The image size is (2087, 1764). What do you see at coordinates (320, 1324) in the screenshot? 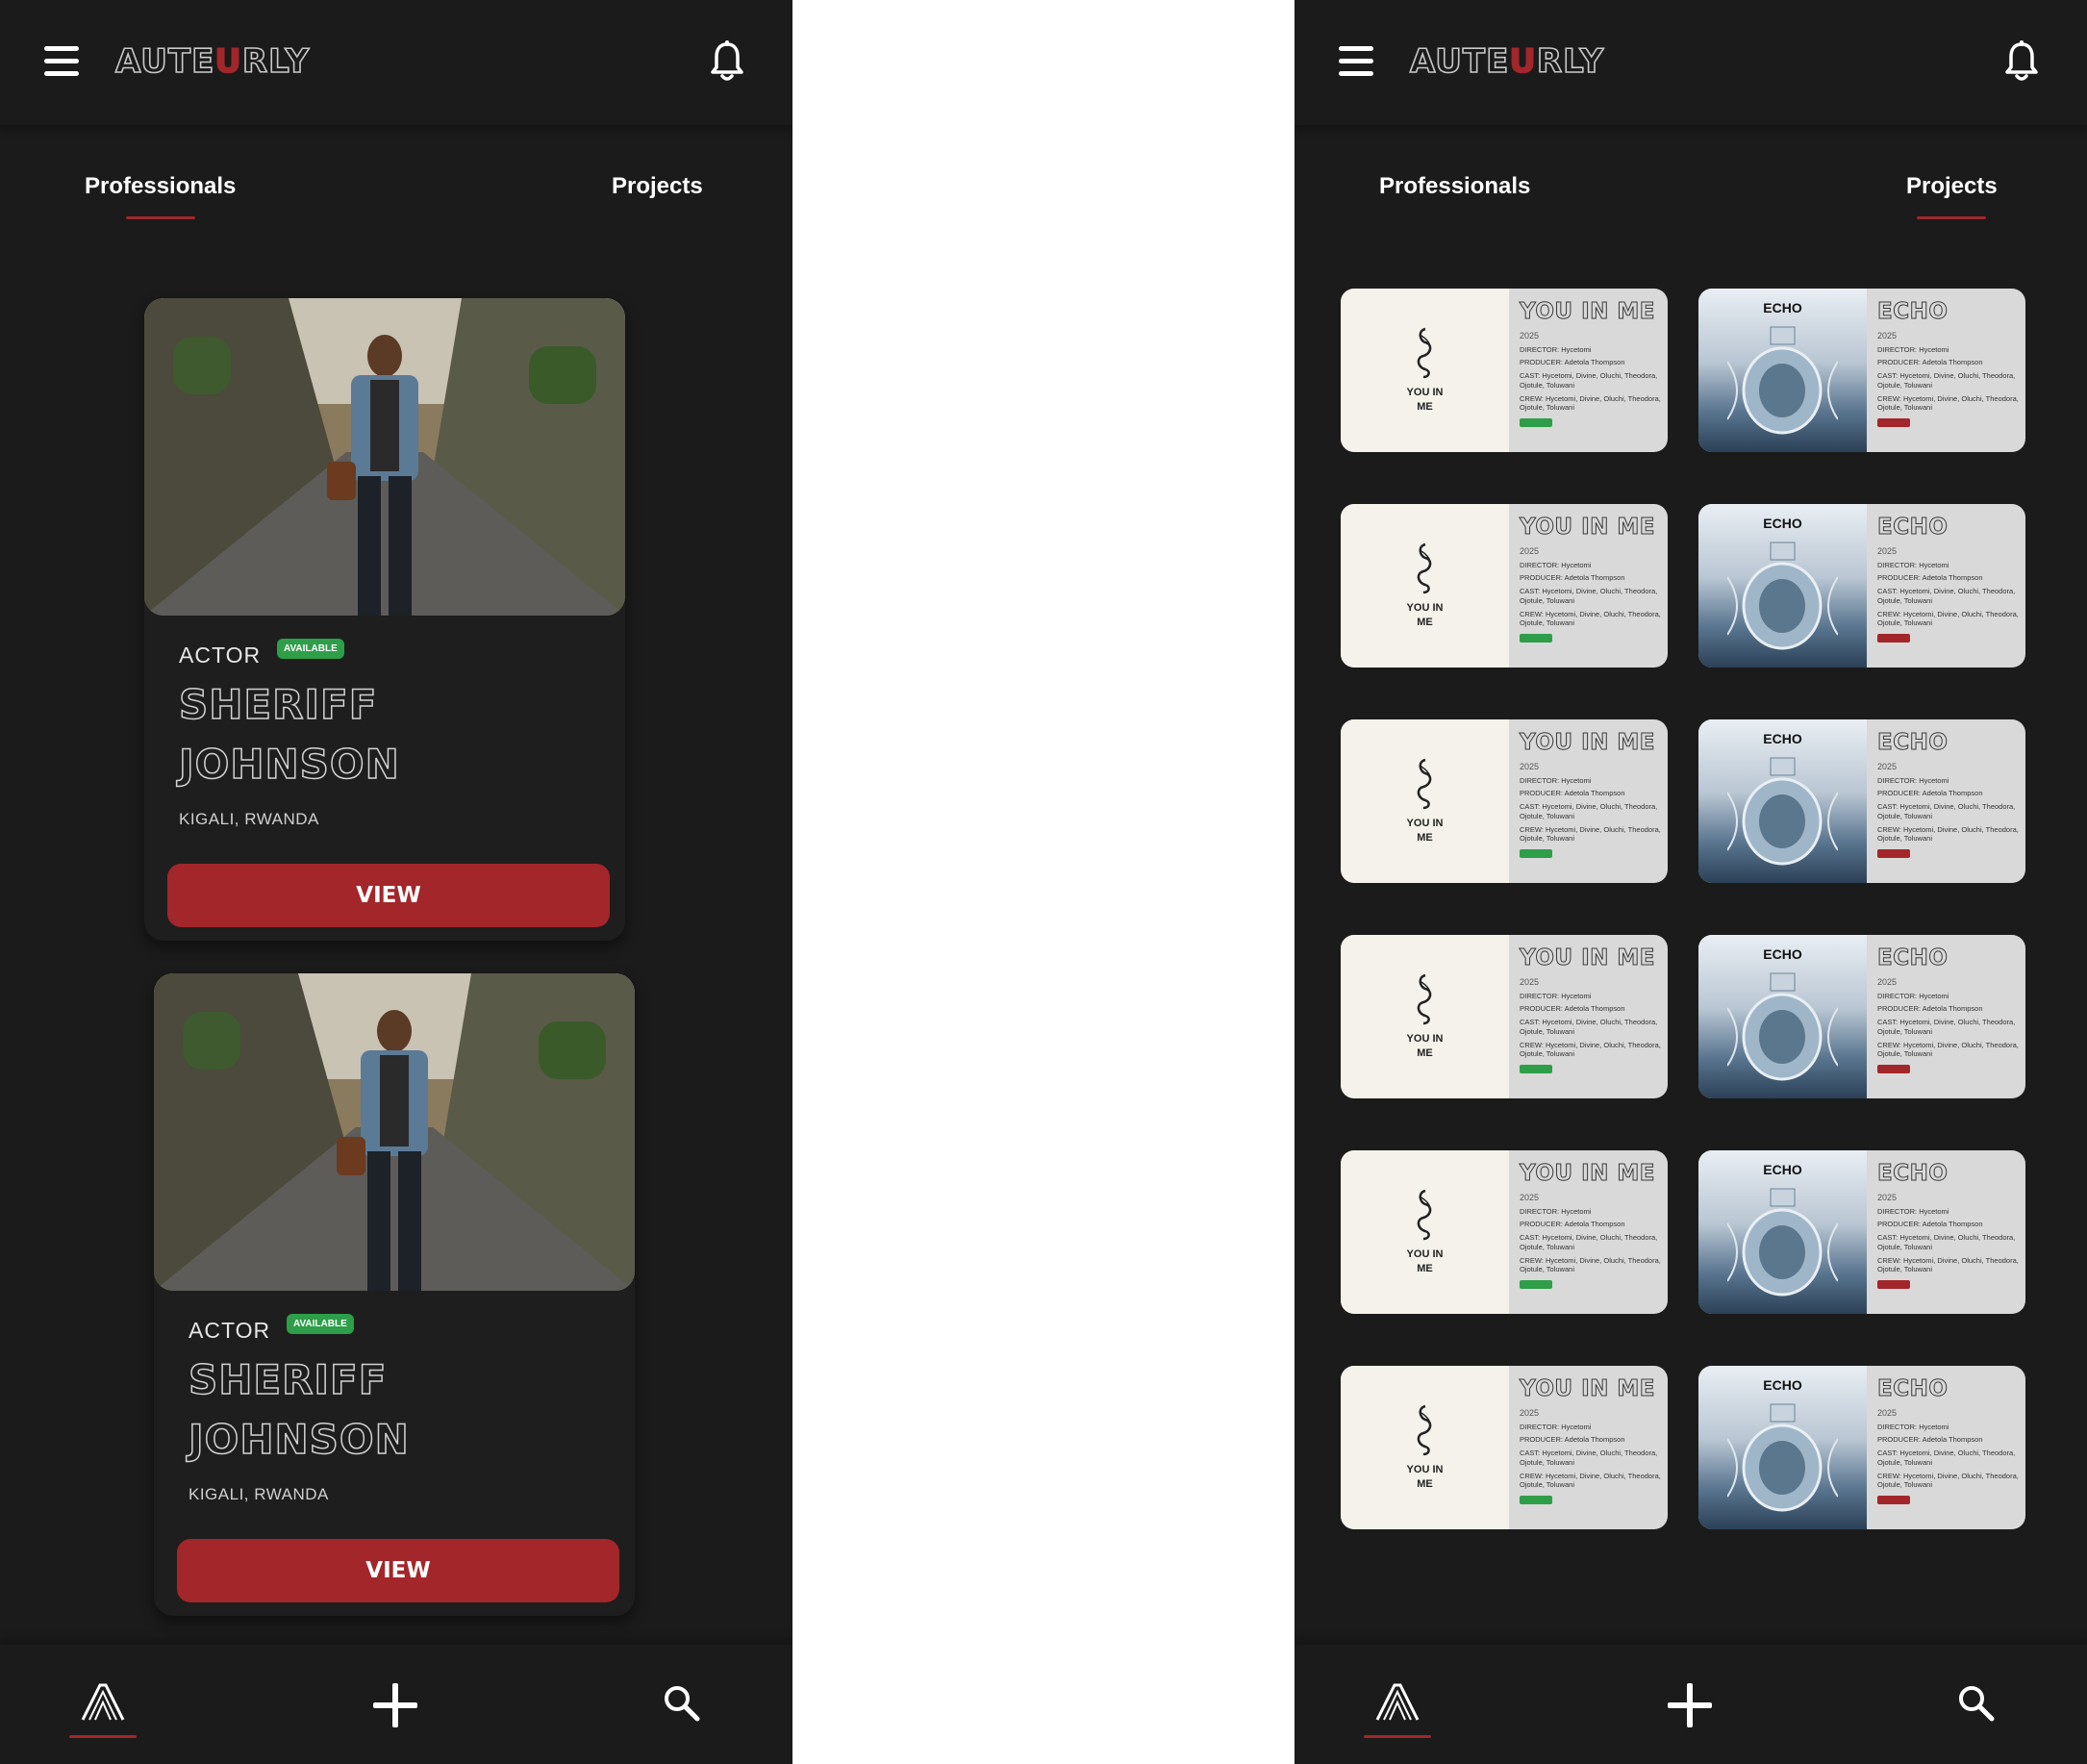
I see `status-badge: AVAILABLE` at bounding box center [320, 1324].